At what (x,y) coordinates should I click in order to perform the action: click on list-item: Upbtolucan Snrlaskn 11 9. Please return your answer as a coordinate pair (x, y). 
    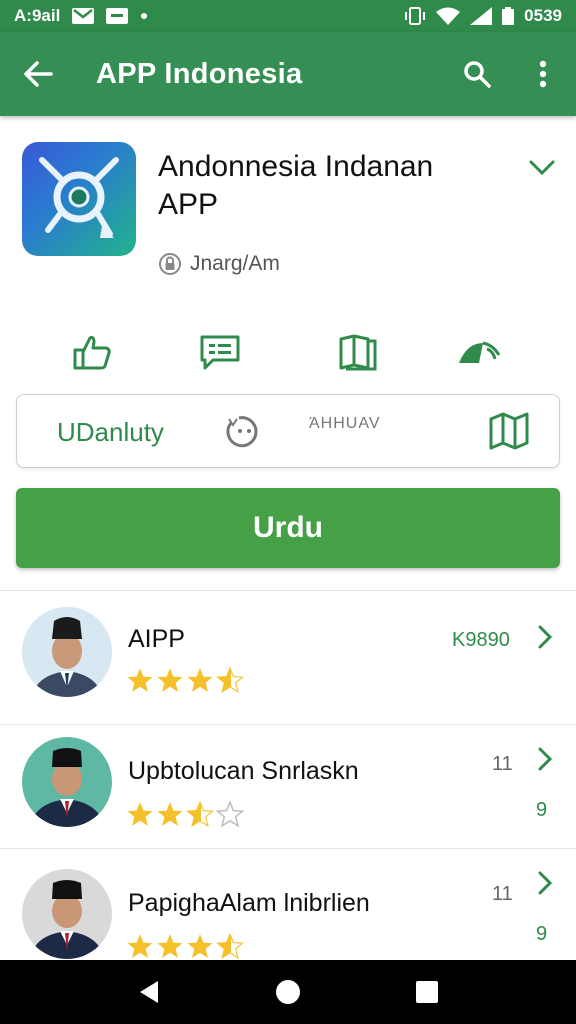
    Looking at the image, I should click on (288, 782).